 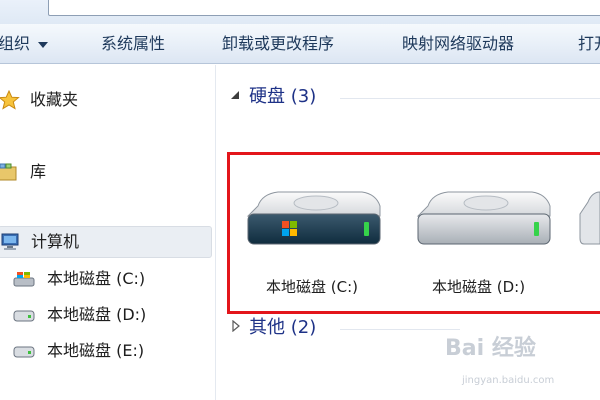 I want to click on command-bar: 组织 系统属性 卸载或更改程序 映射网络驱动器 打开, so click(x=300, y=44).